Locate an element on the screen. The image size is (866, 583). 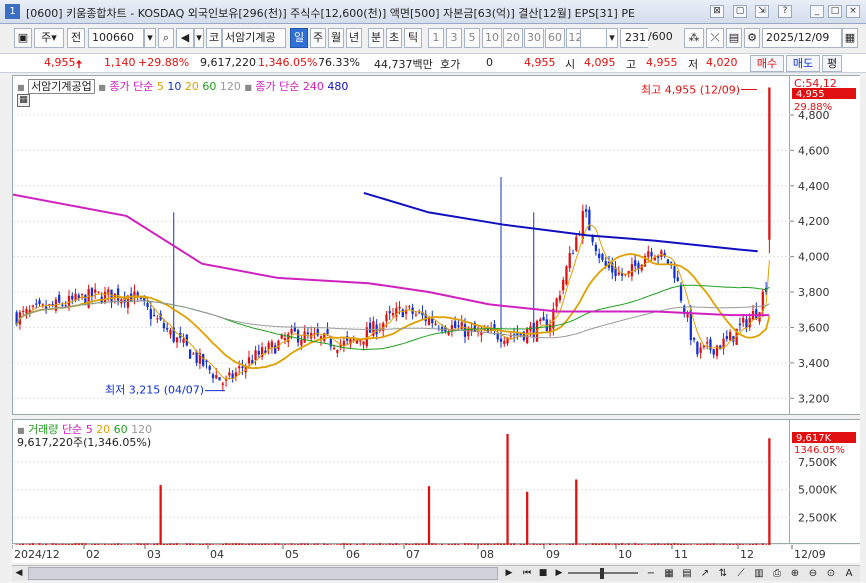
scroll-end-icon: A is located at coordinates (849, 573).